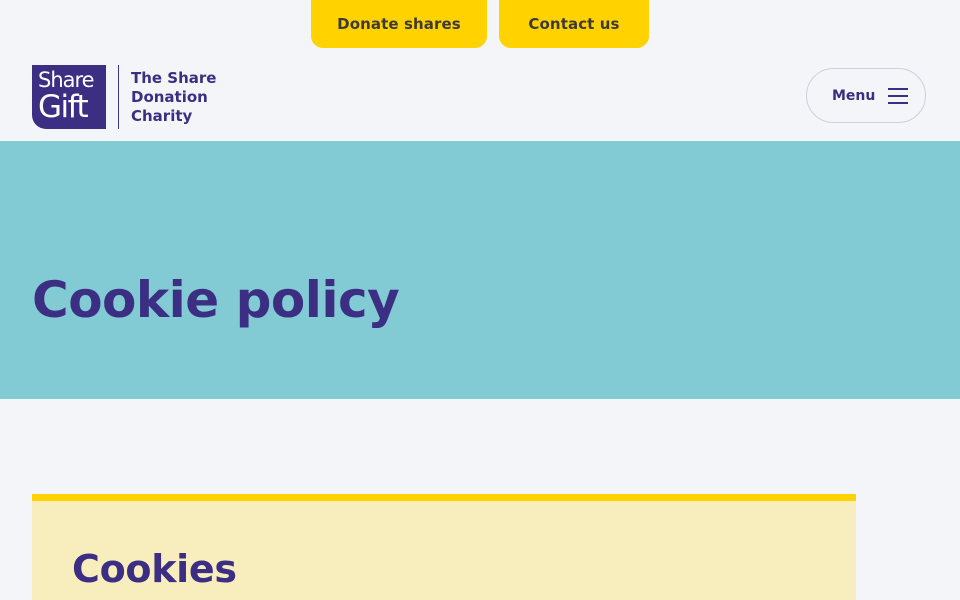 Image resolution: width=960 pixels, height=600 pixels. I want to click on logo-tagline-line: Charity, so click(162, 116).